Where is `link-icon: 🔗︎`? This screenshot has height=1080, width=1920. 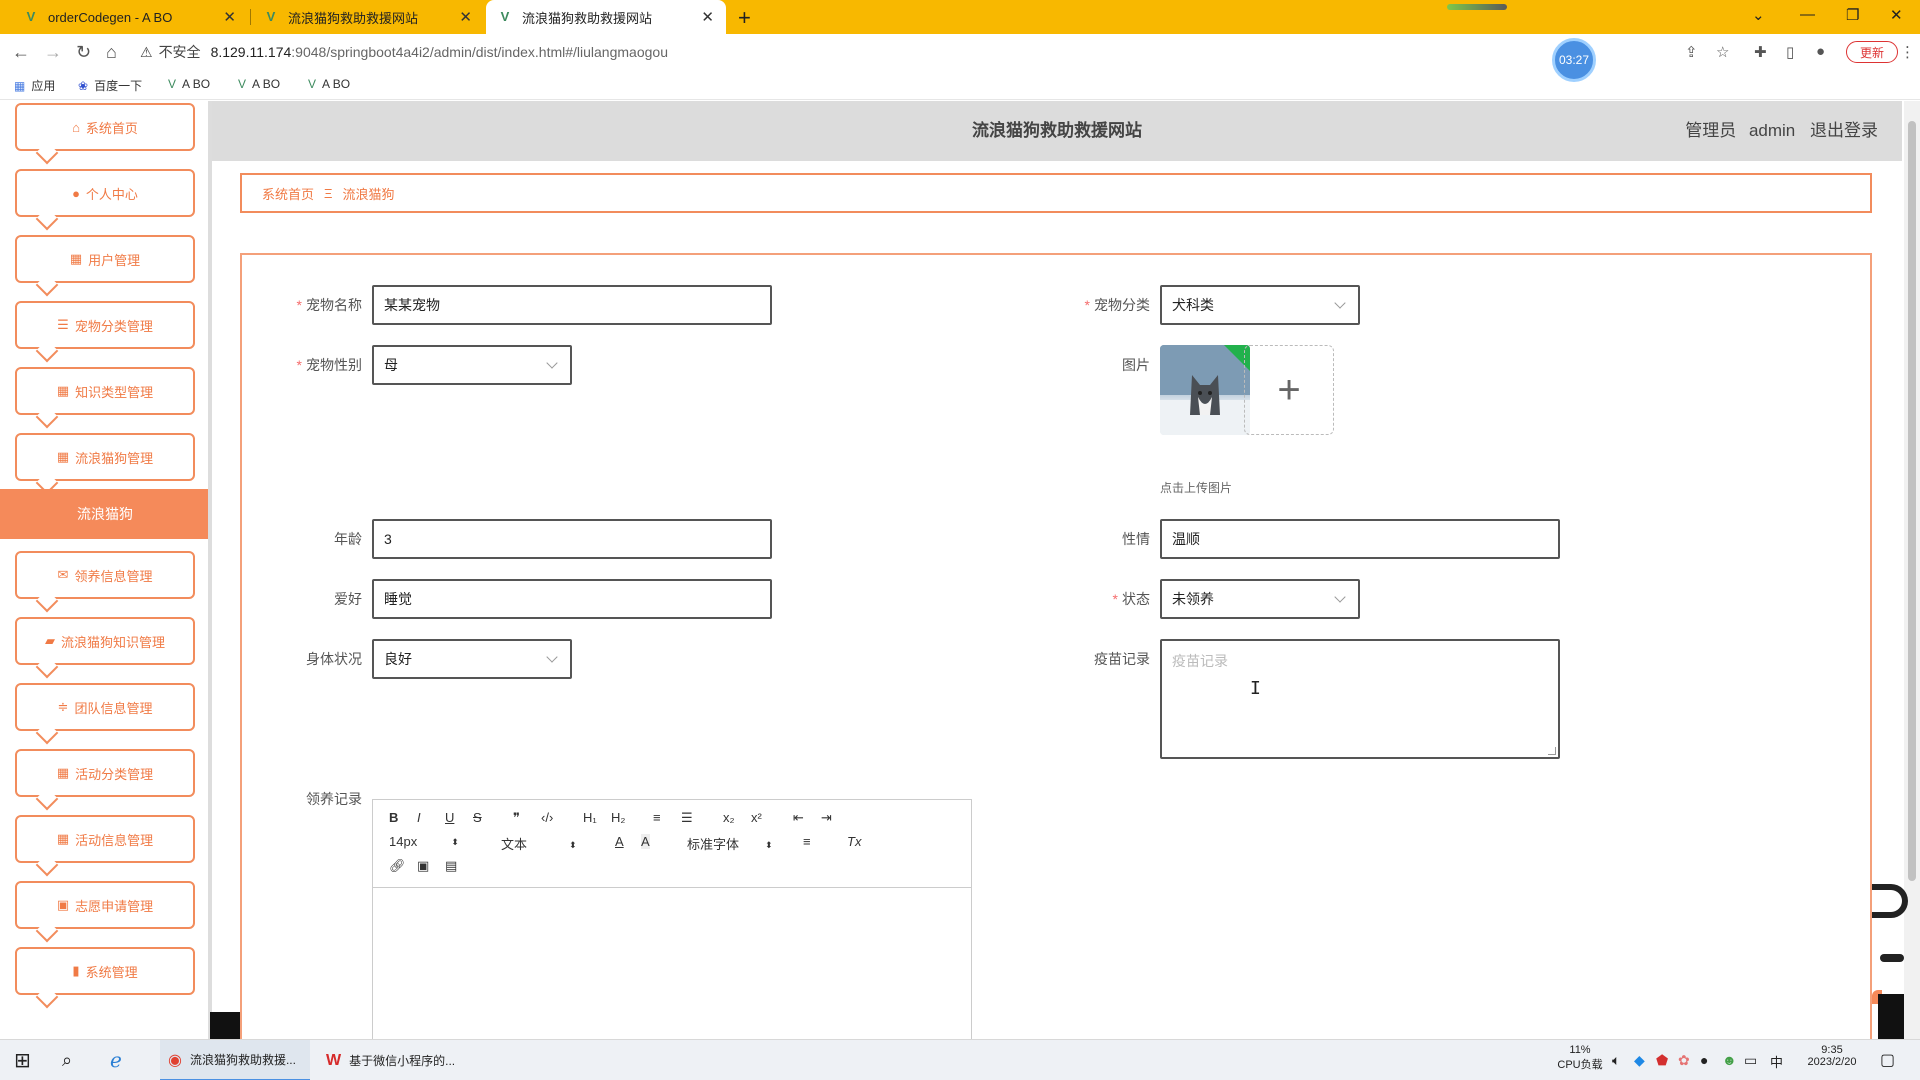
link-icon: 🔗︎ is located at coordinates (397, 866).